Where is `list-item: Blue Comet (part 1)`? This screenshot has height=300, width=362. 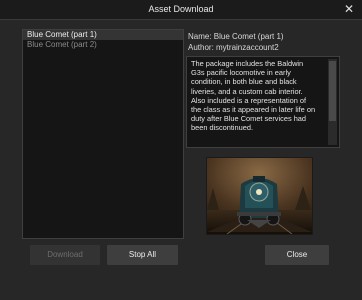
list-item: Blue Comet (part 1) is located at coordinates (103, 35).